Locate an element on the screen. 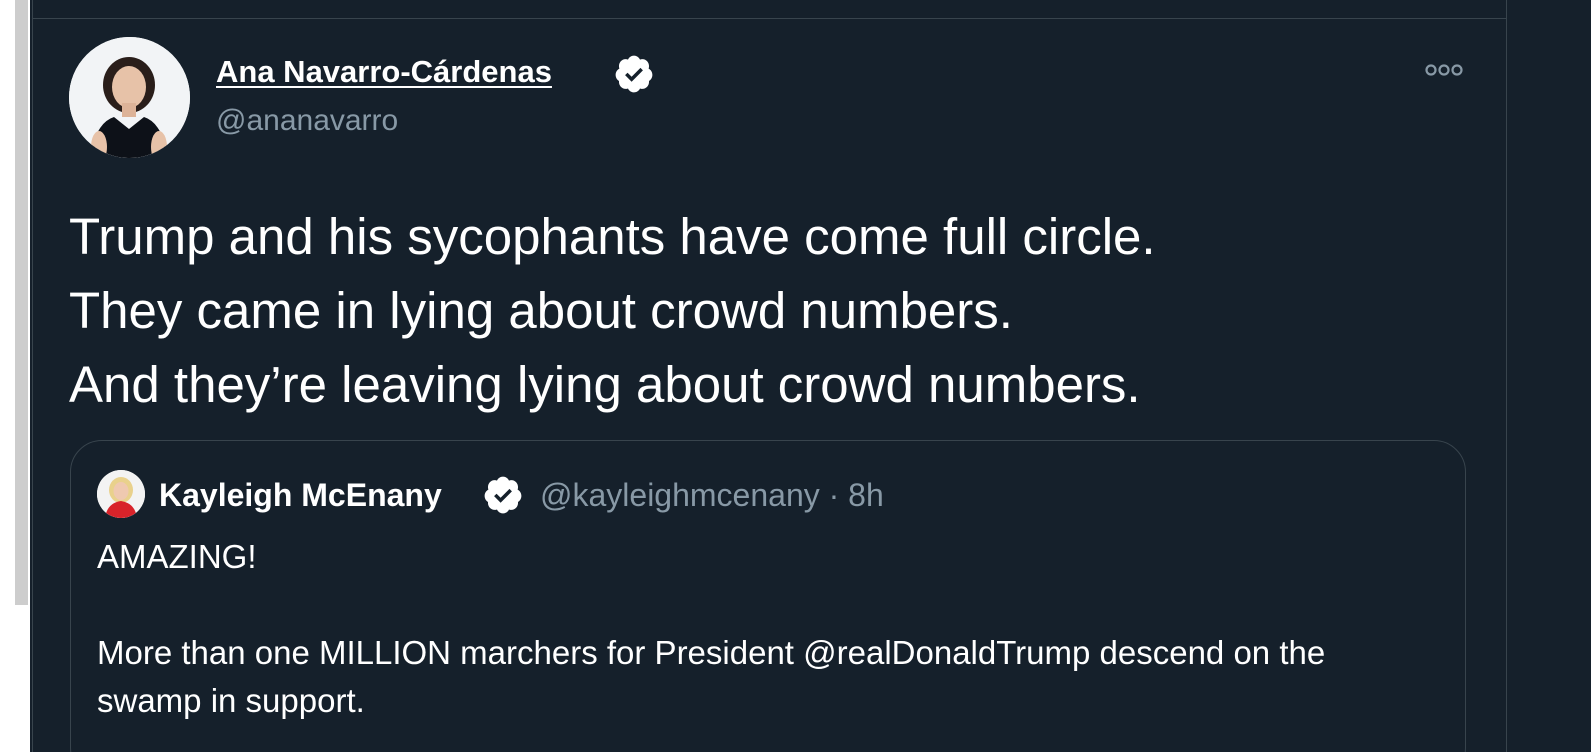  author-name-link: Ana Navarro-Cárdenas is located at coordinates (384, 72).